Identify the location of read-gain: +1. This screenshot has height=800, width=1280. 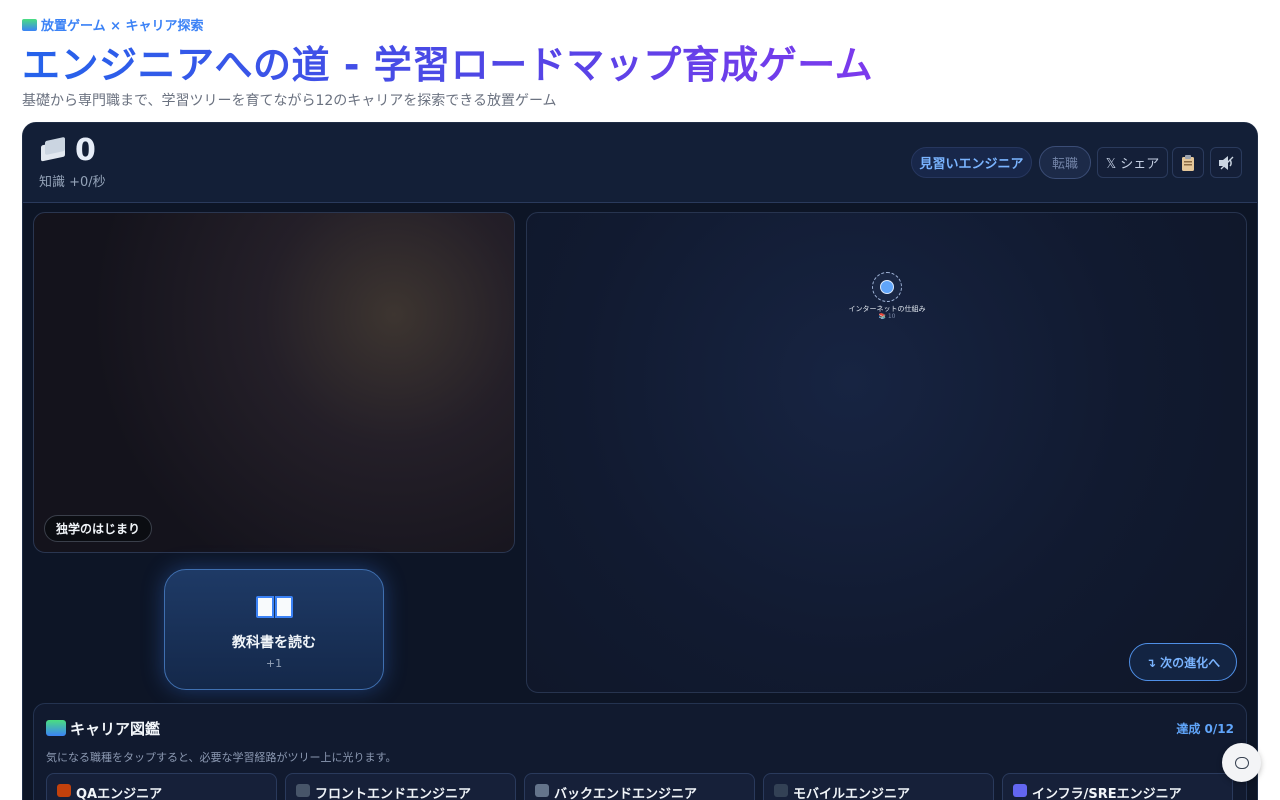
(274, 663).